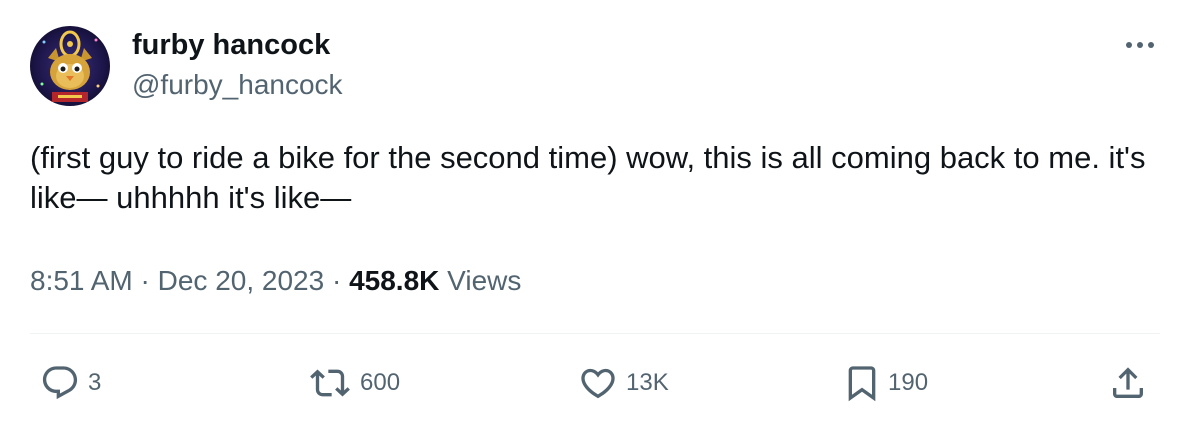 This screenshot has height=426, width=1188. What do you see at coordinates (598, 383) in the screenshot?
I see `heart-icon` at bounding box center [598, 383].